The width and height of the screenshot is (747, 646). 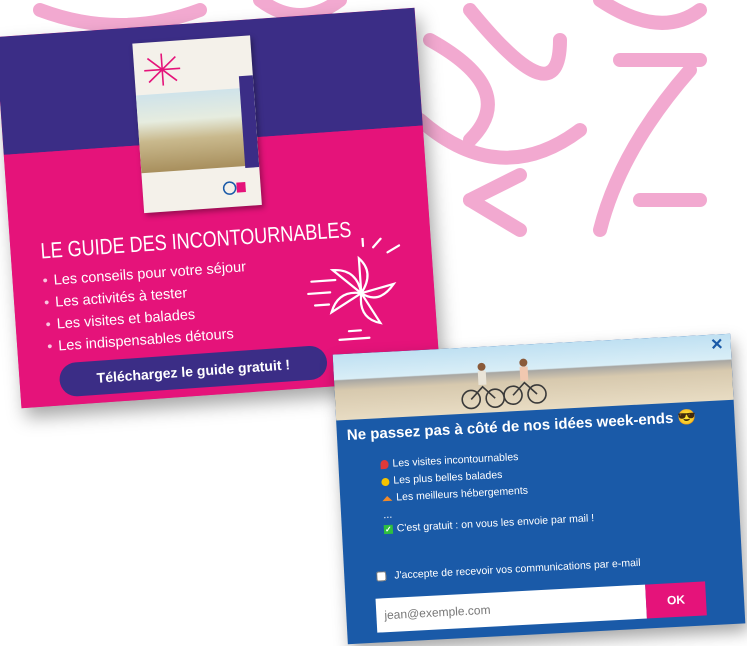 I want to click on house-icon, so click(x=387, y=498).